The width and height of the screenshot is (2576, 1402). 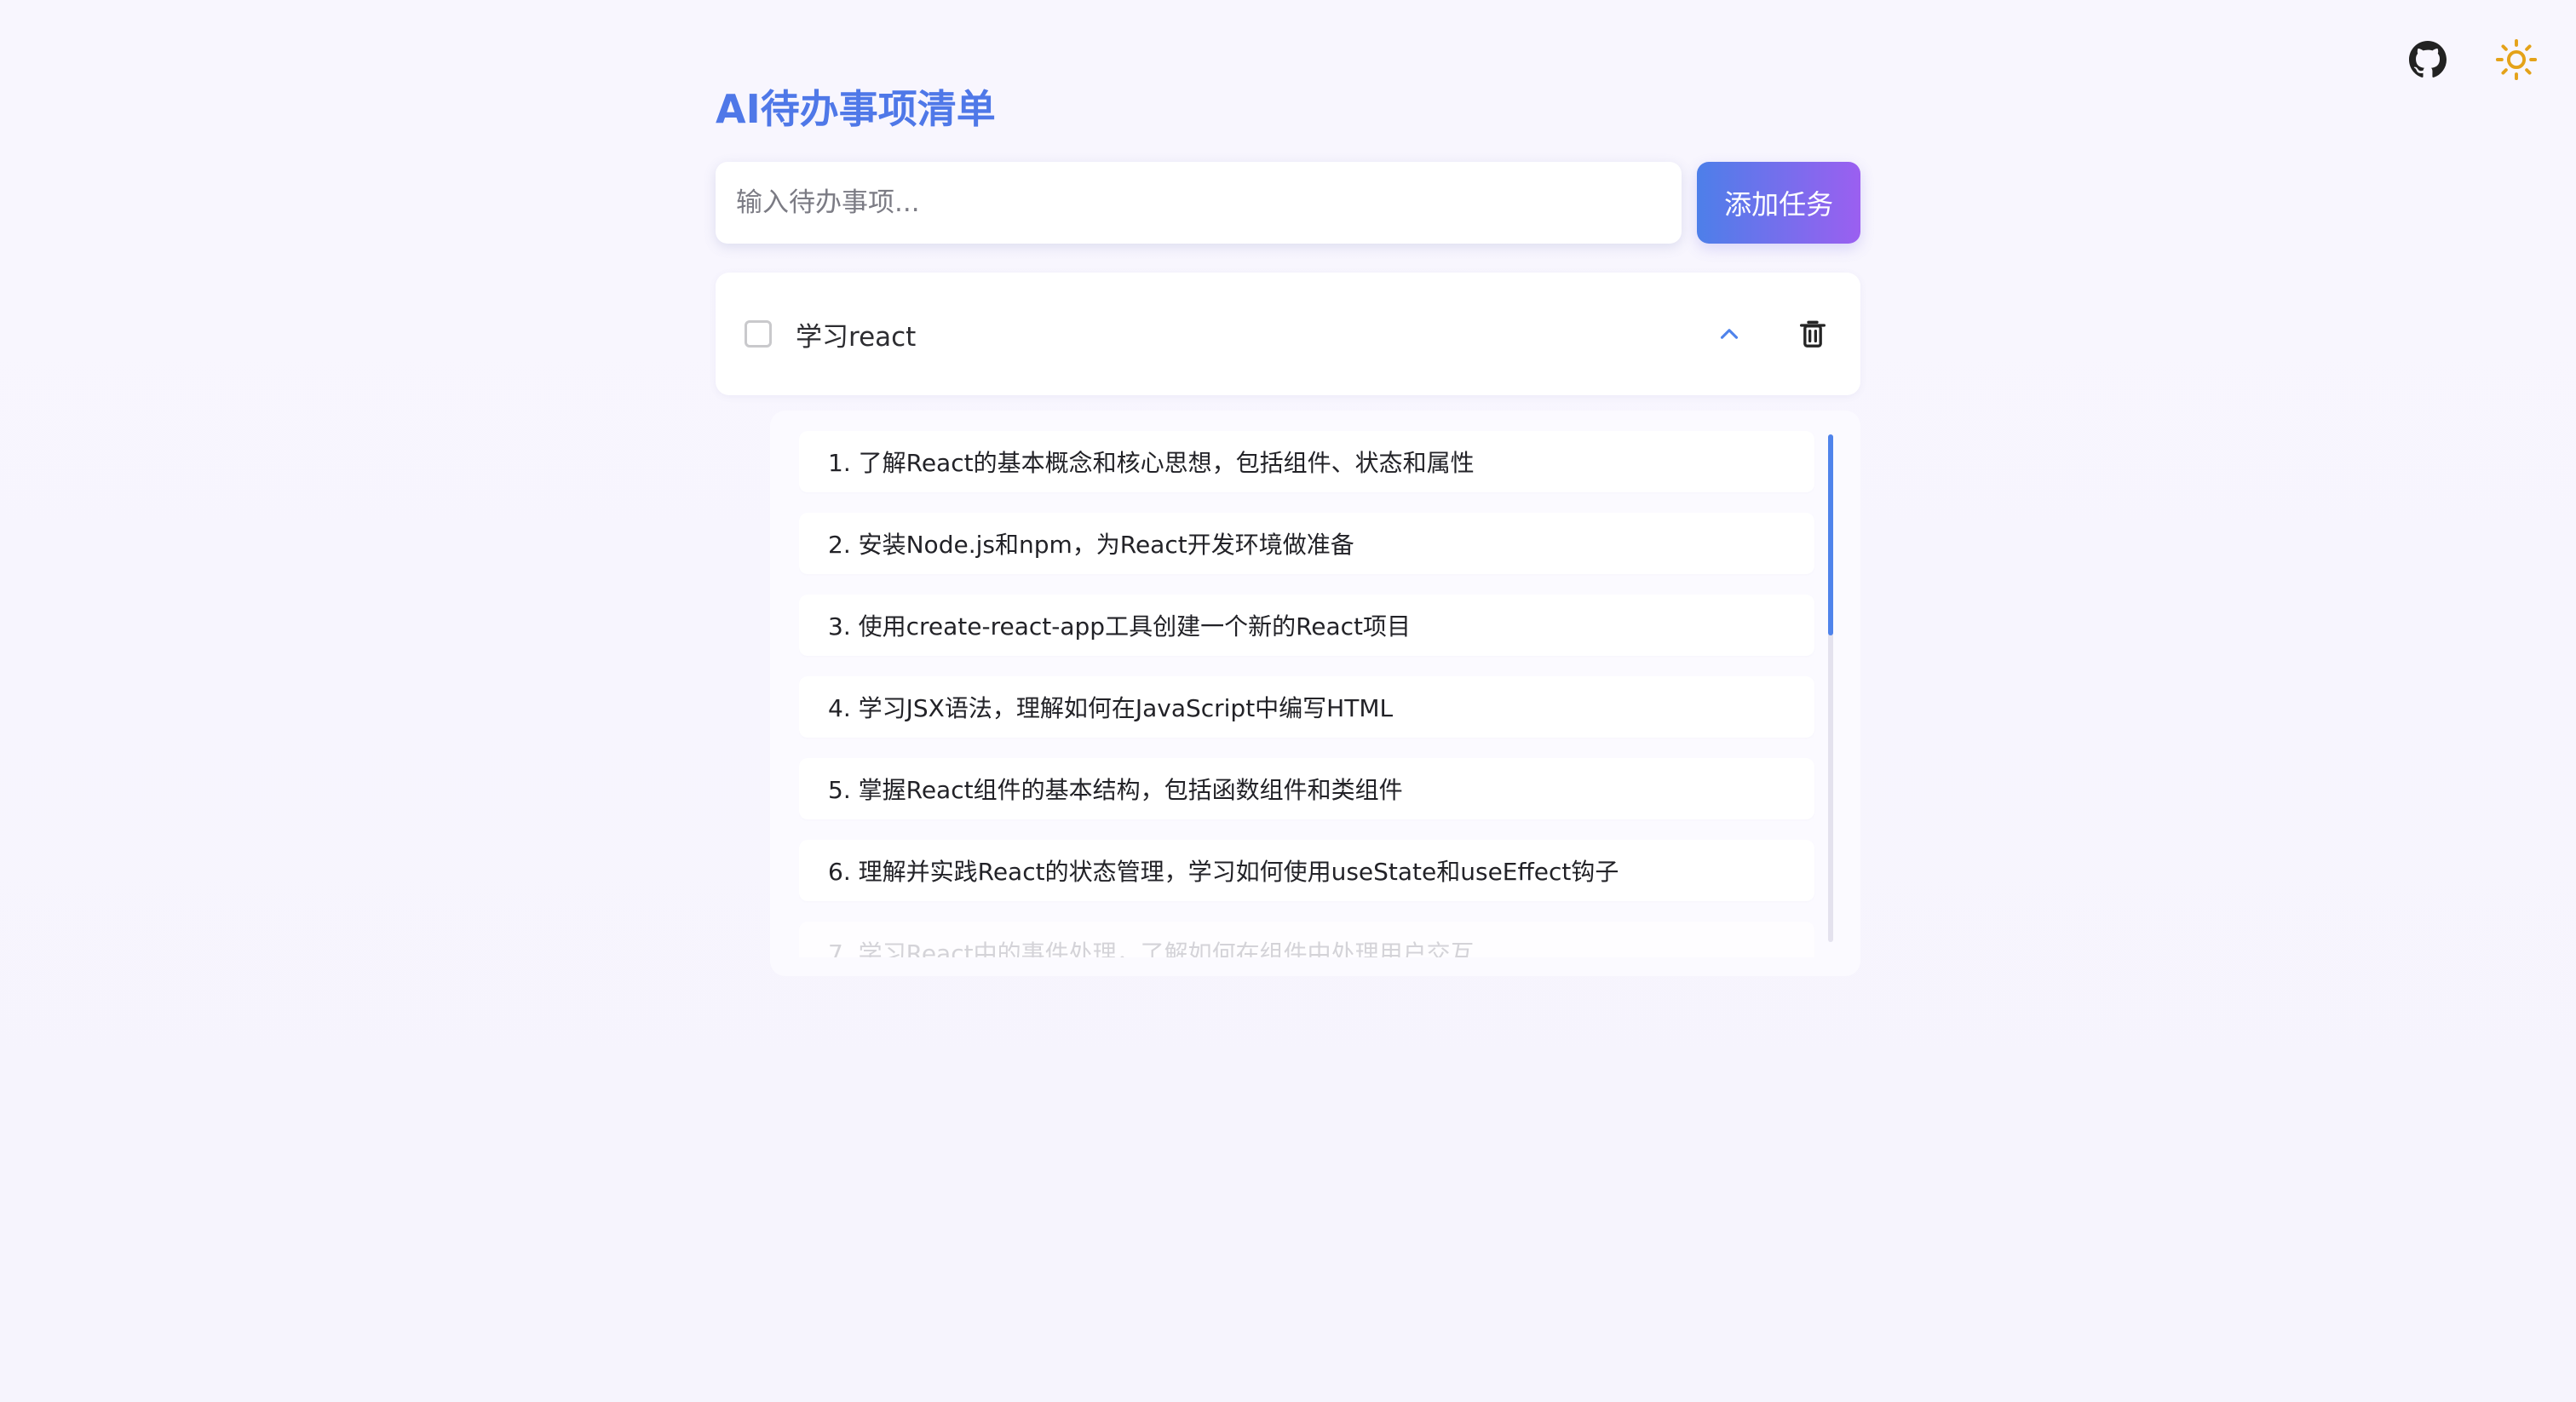 I want to click on task-item: 学习react, so click(x=1288, y=334).